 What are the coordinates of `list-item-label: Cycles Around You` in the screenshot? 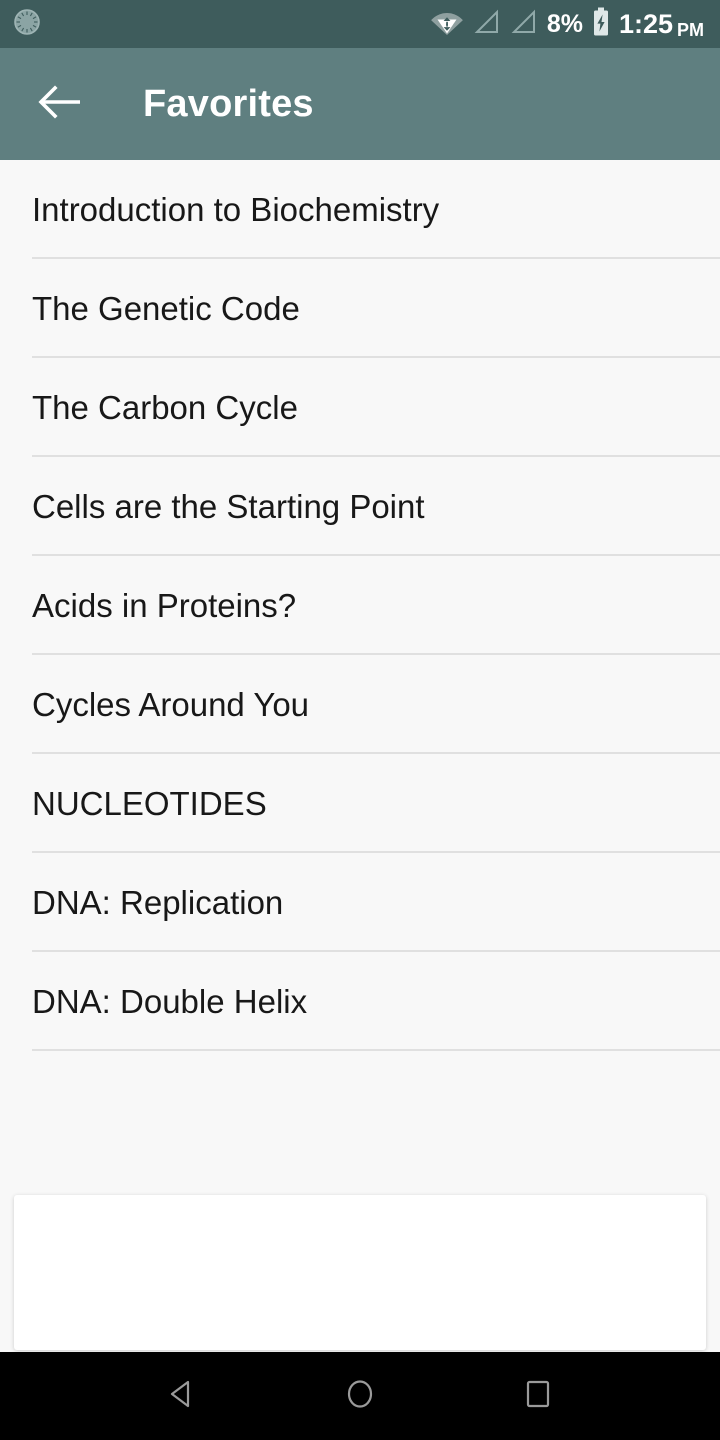 It's located at (171, 704).